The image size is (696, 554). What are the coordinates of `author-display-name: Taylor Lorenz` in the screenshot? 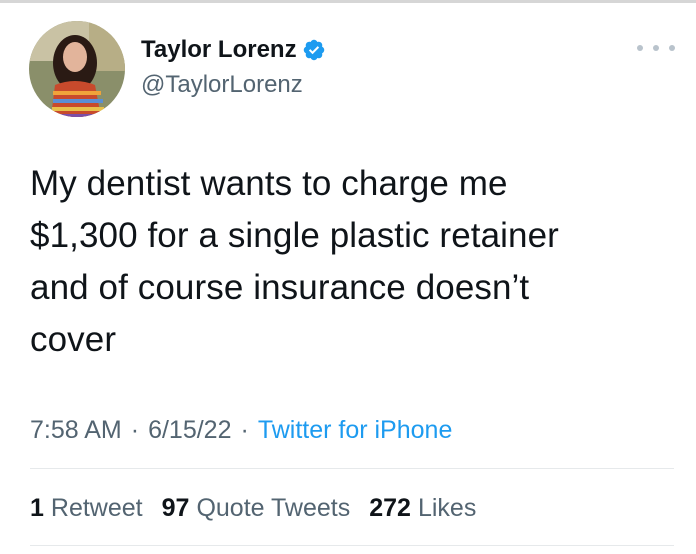 It's located at (219, 50).